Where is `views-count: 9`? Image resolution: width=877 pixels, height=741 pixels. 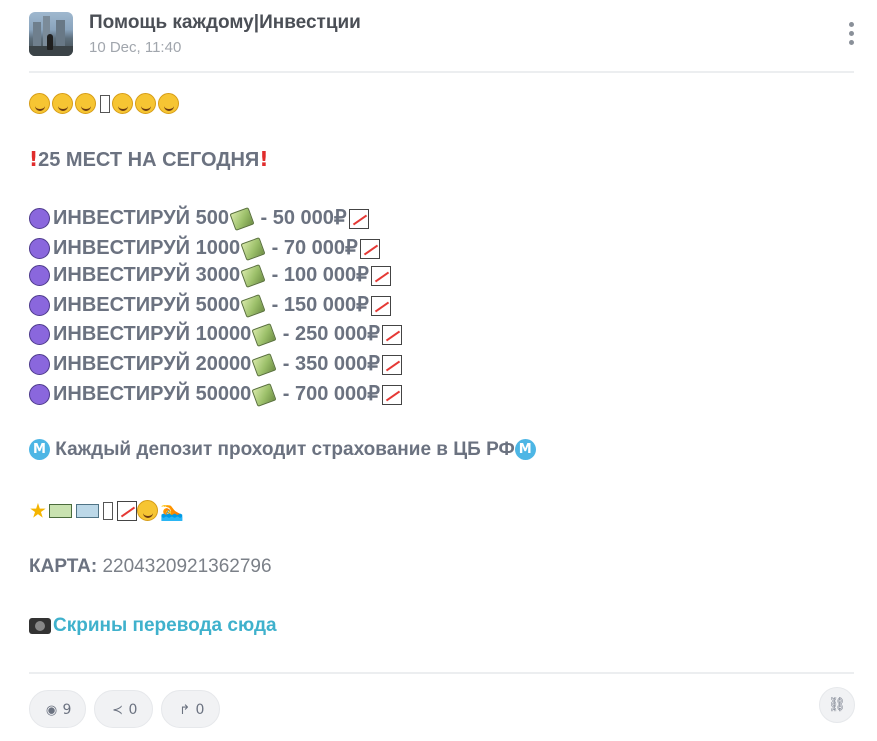
views-count: 9 is located at coordinates (67, 710).